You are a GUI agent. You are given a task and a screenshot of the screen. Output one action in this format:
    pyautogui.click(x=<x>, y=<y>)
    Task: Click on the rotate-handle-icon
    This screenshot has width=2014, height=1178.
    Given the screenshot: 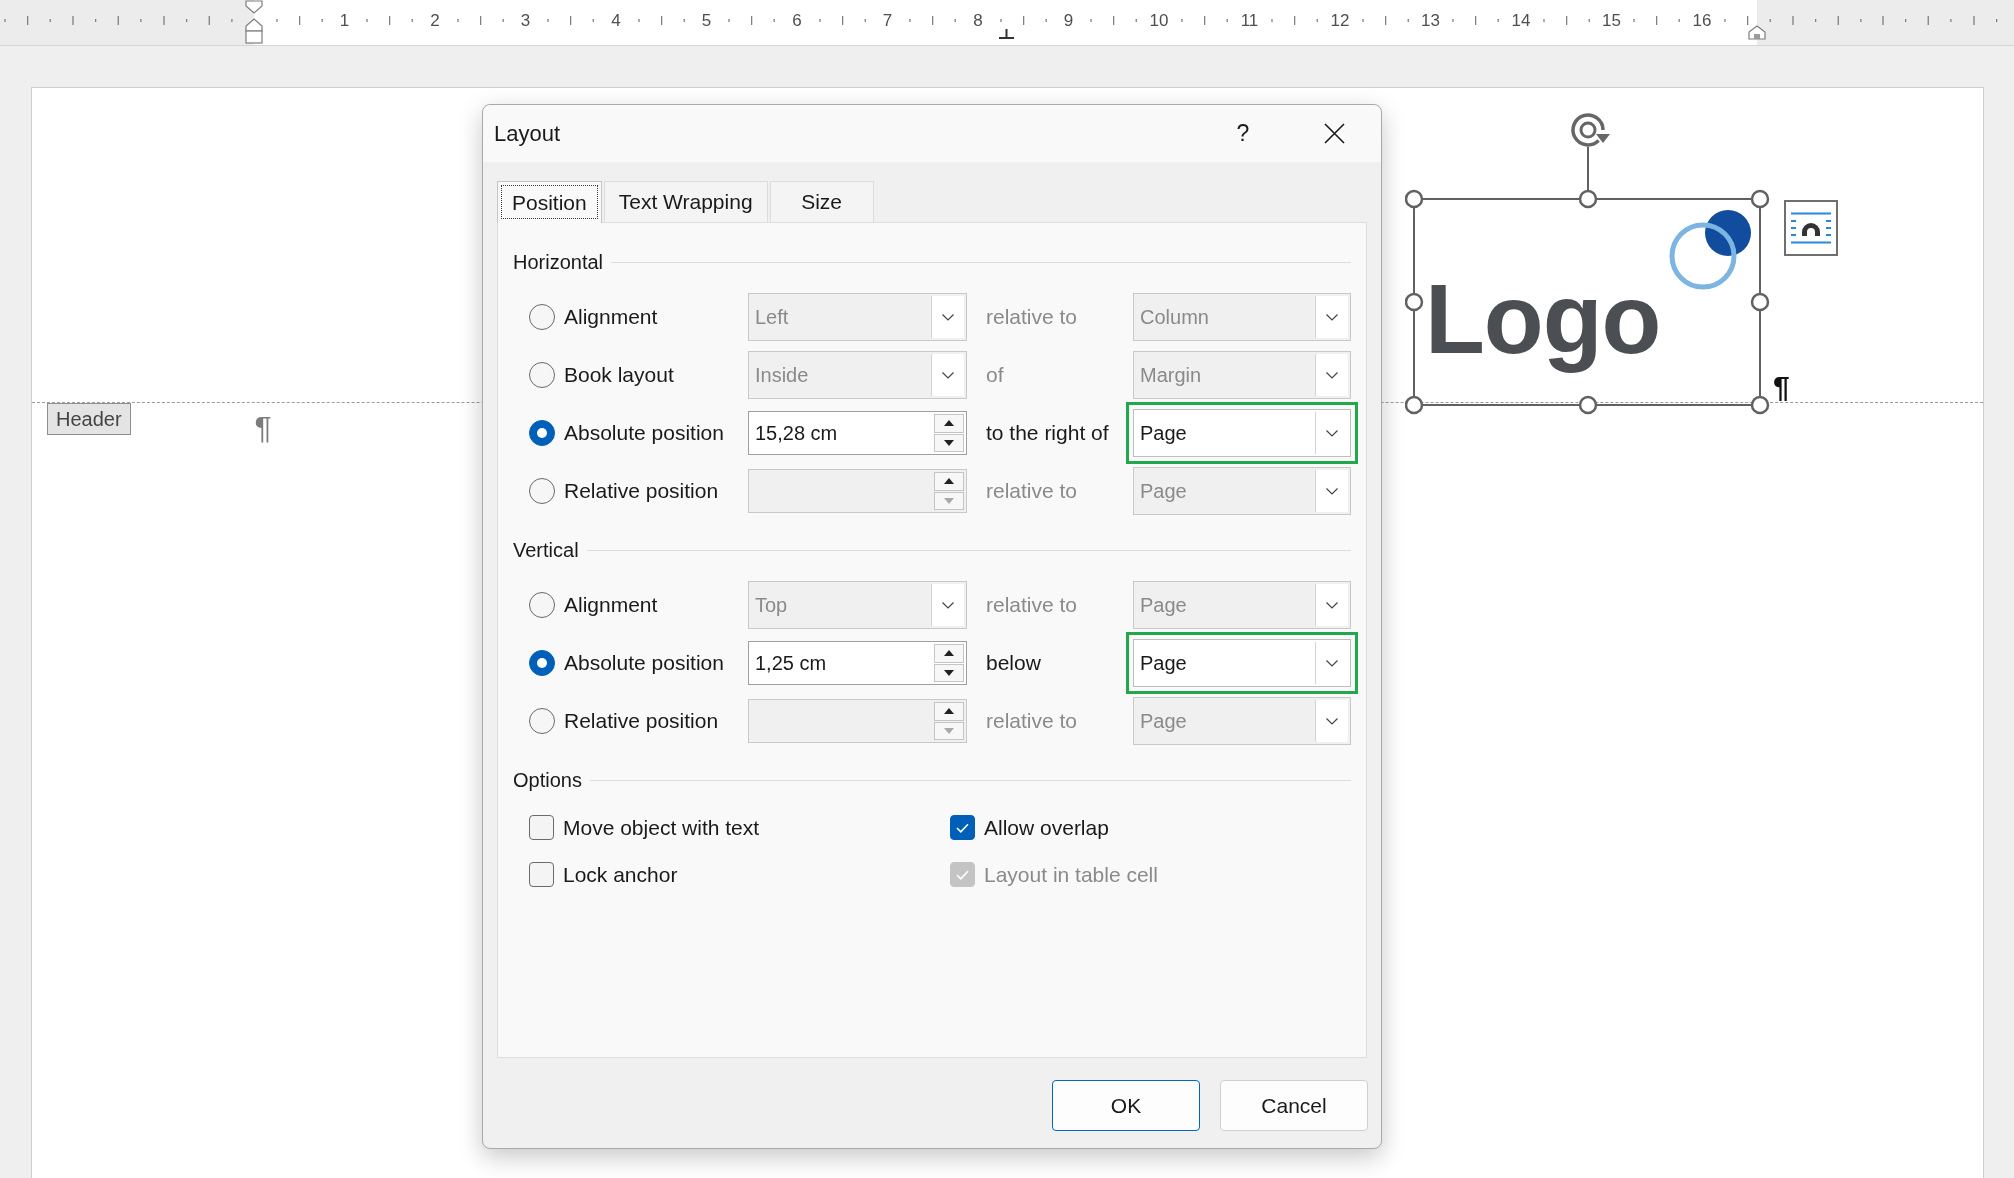 What is the action you would take?
    pyautogui.click(x=1590, y=130)
    